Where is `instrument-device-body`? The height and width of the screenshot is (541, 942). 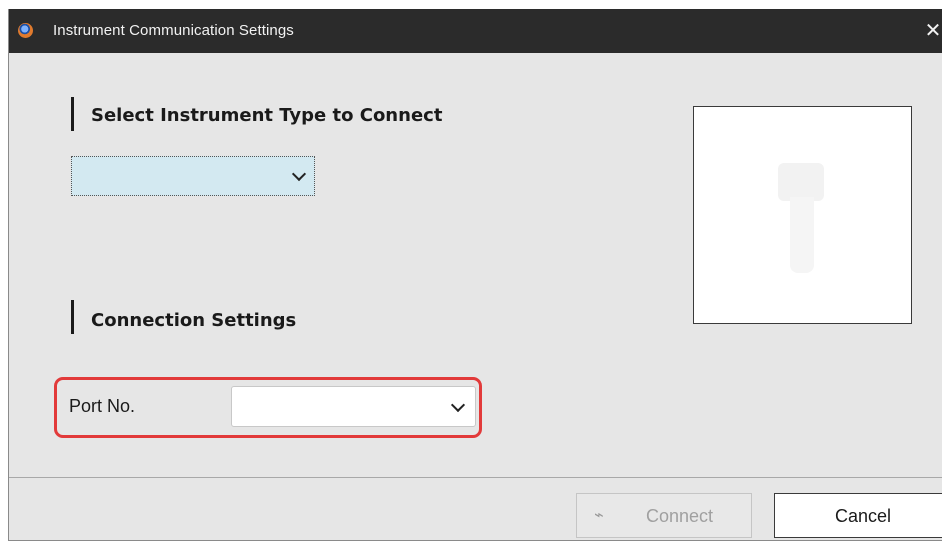 instrument-device-body is located at coordinates (802, 235).